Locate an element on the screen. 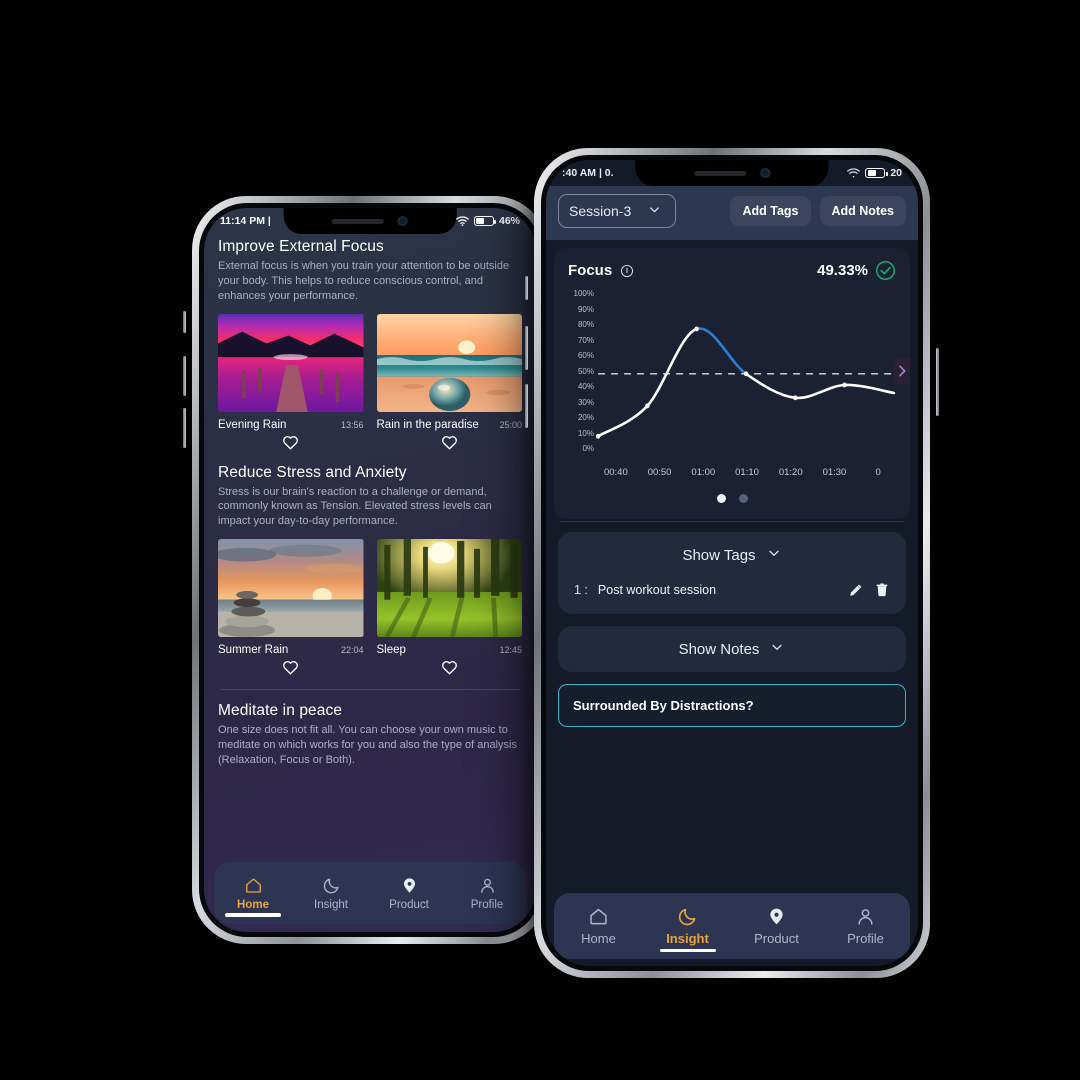 This screenshot has width=1080, height=1080. tag-index: 1 : is located at coordinates (581, 590).